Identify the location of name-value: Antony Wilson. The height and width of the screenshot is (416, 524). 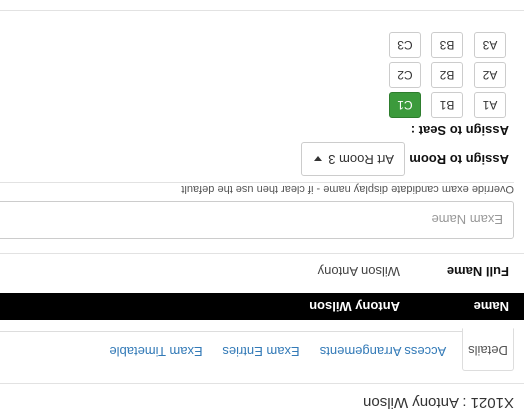
(354, 306).